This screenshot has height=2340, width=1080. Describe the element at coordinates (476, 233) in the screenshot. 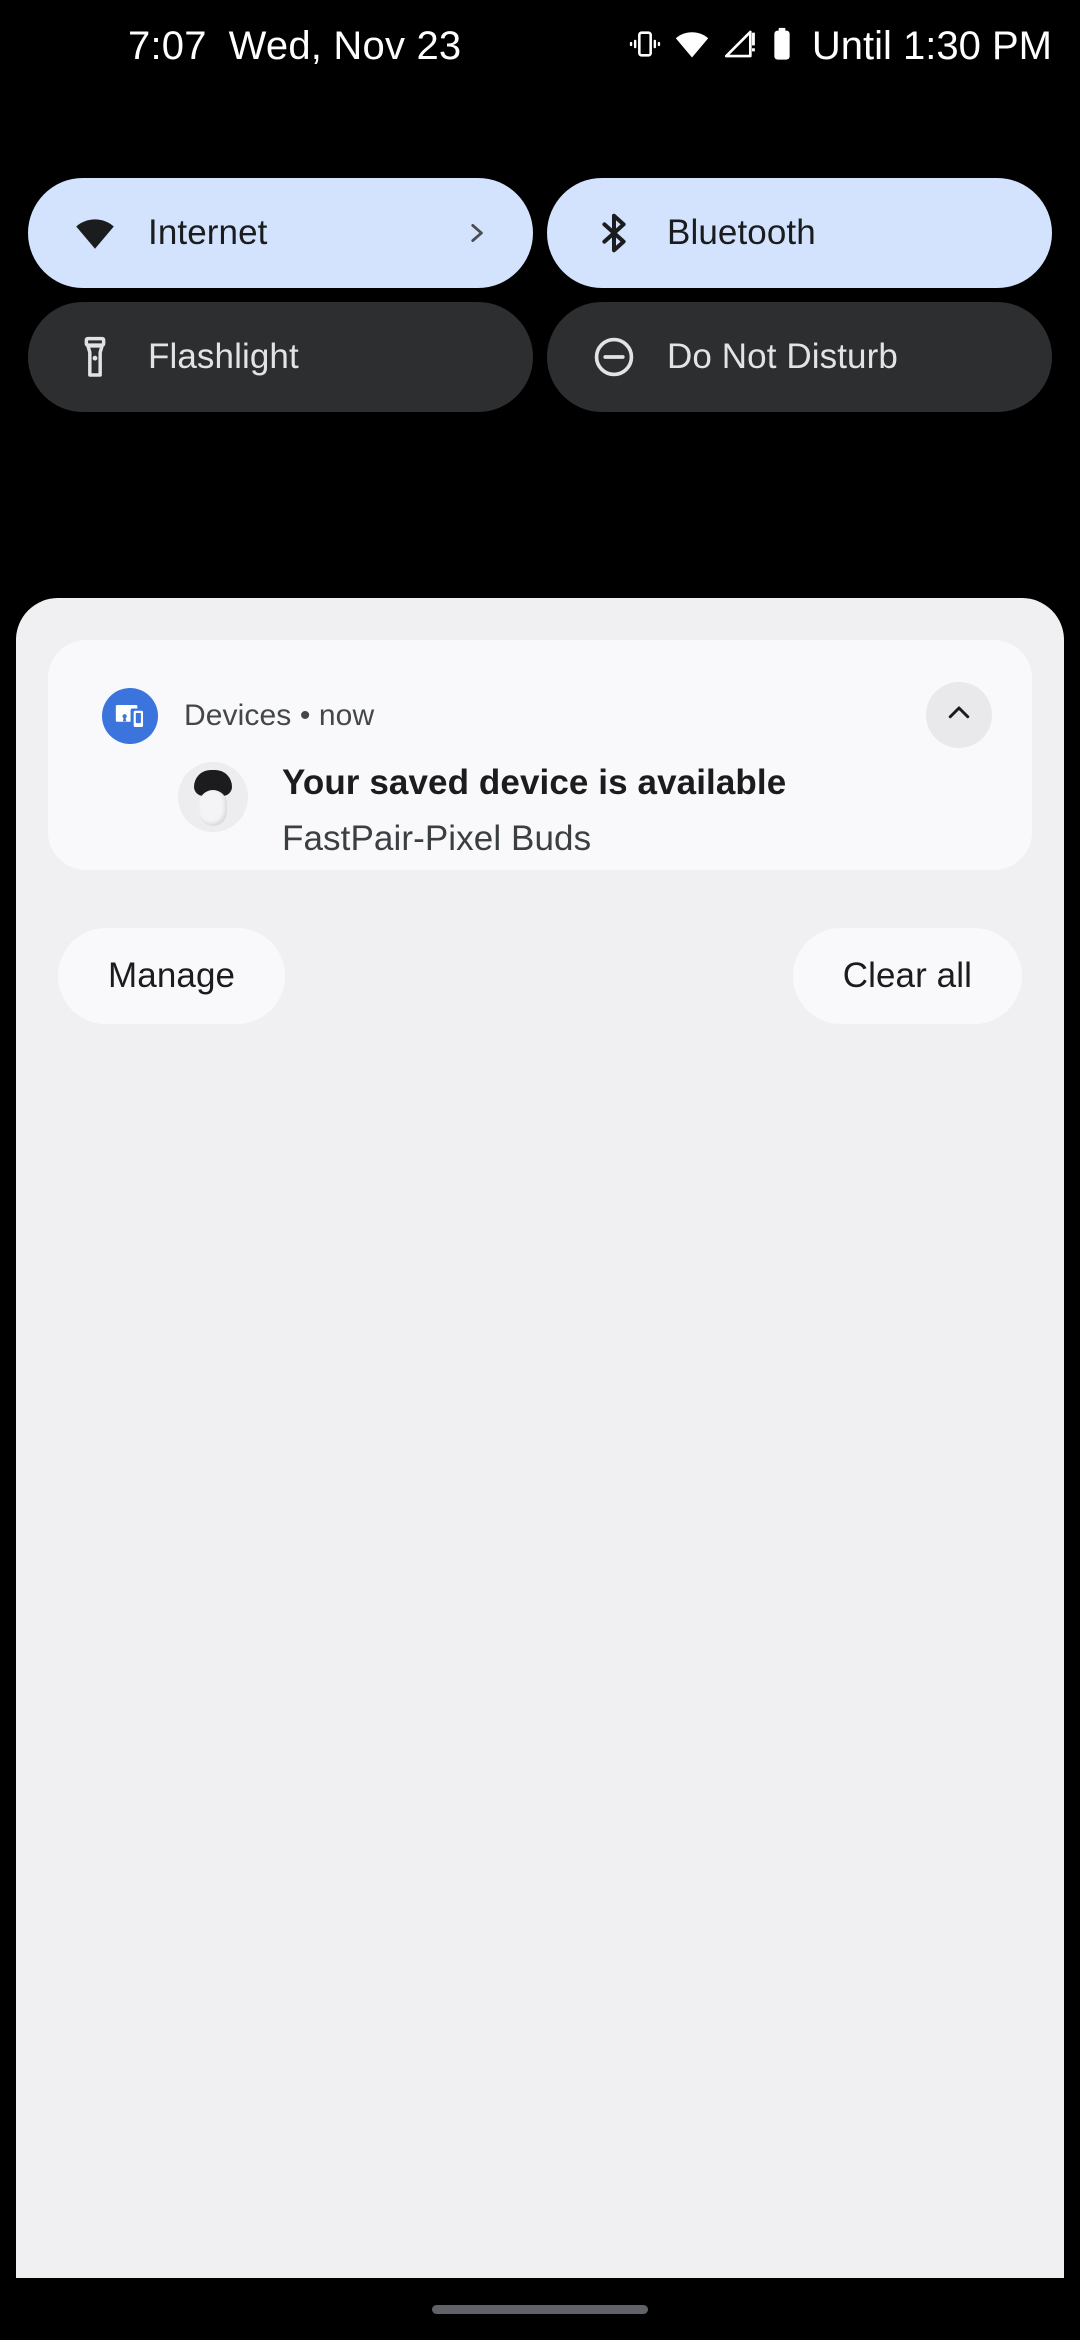

I see `chevron-right-icon` at that location.